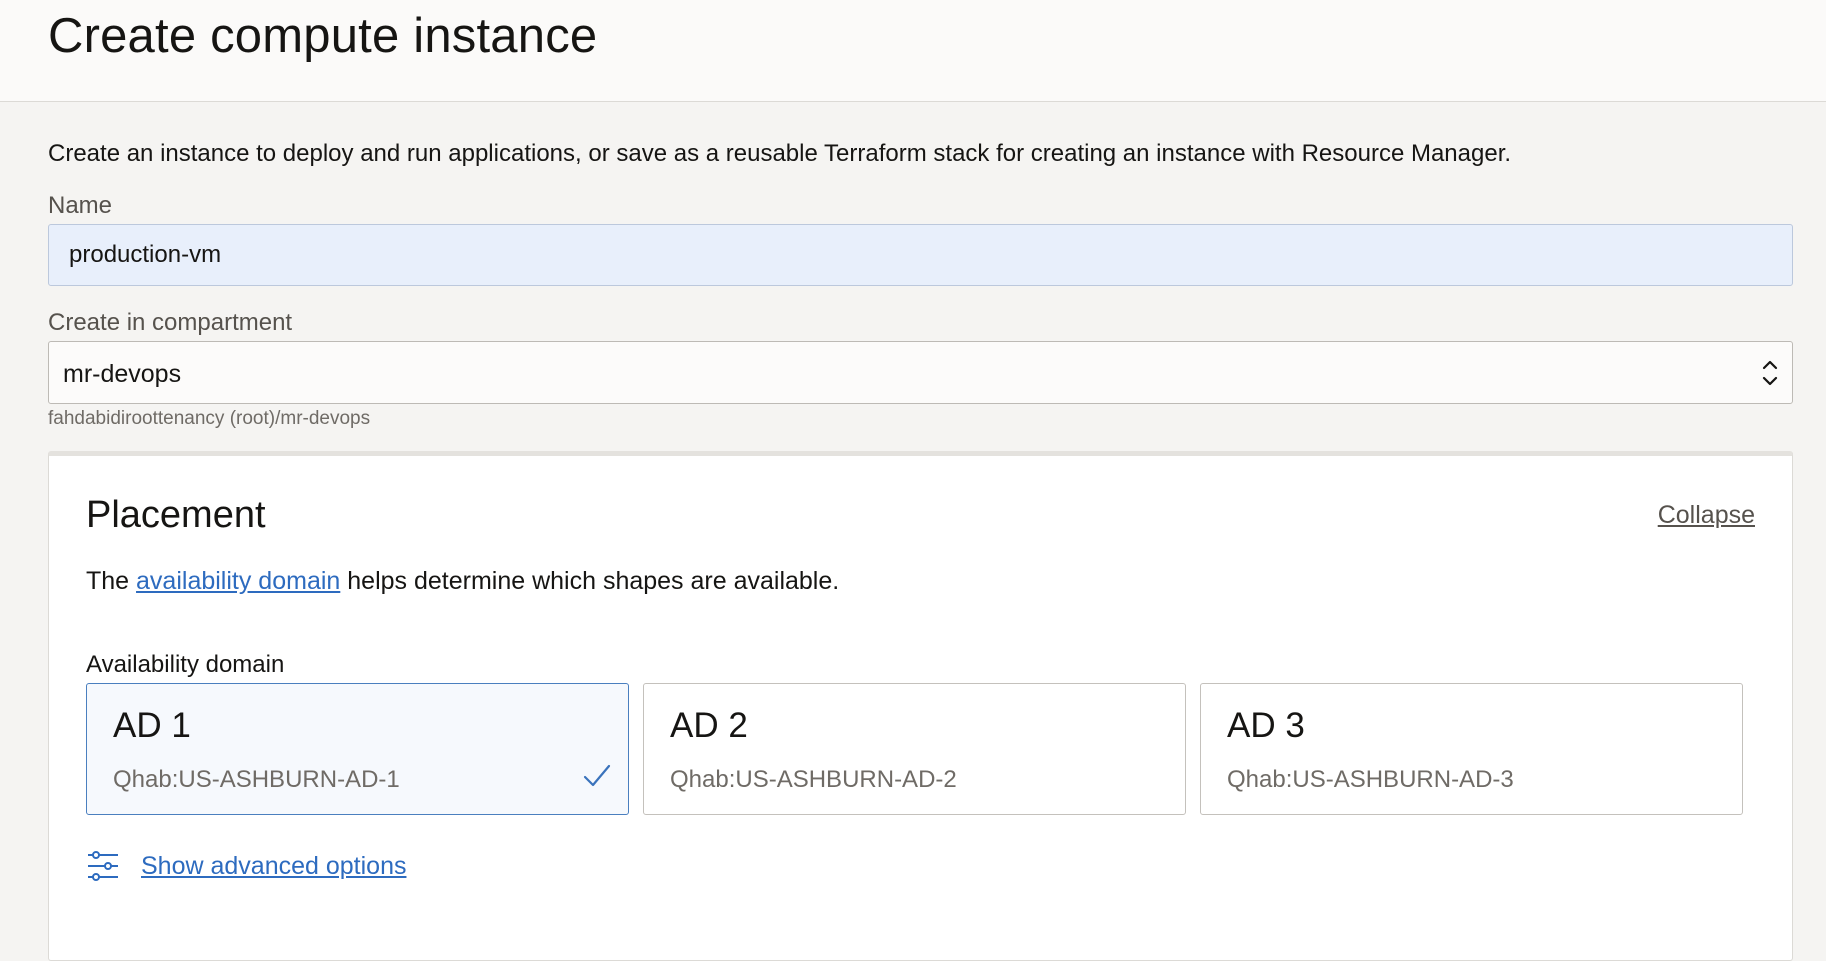 This screenshot has height=961, width=1826. Describe the element at coordinates (274, 866) in the screenshot. I see `show-advanced-options-label: Show advanced options` at that location.